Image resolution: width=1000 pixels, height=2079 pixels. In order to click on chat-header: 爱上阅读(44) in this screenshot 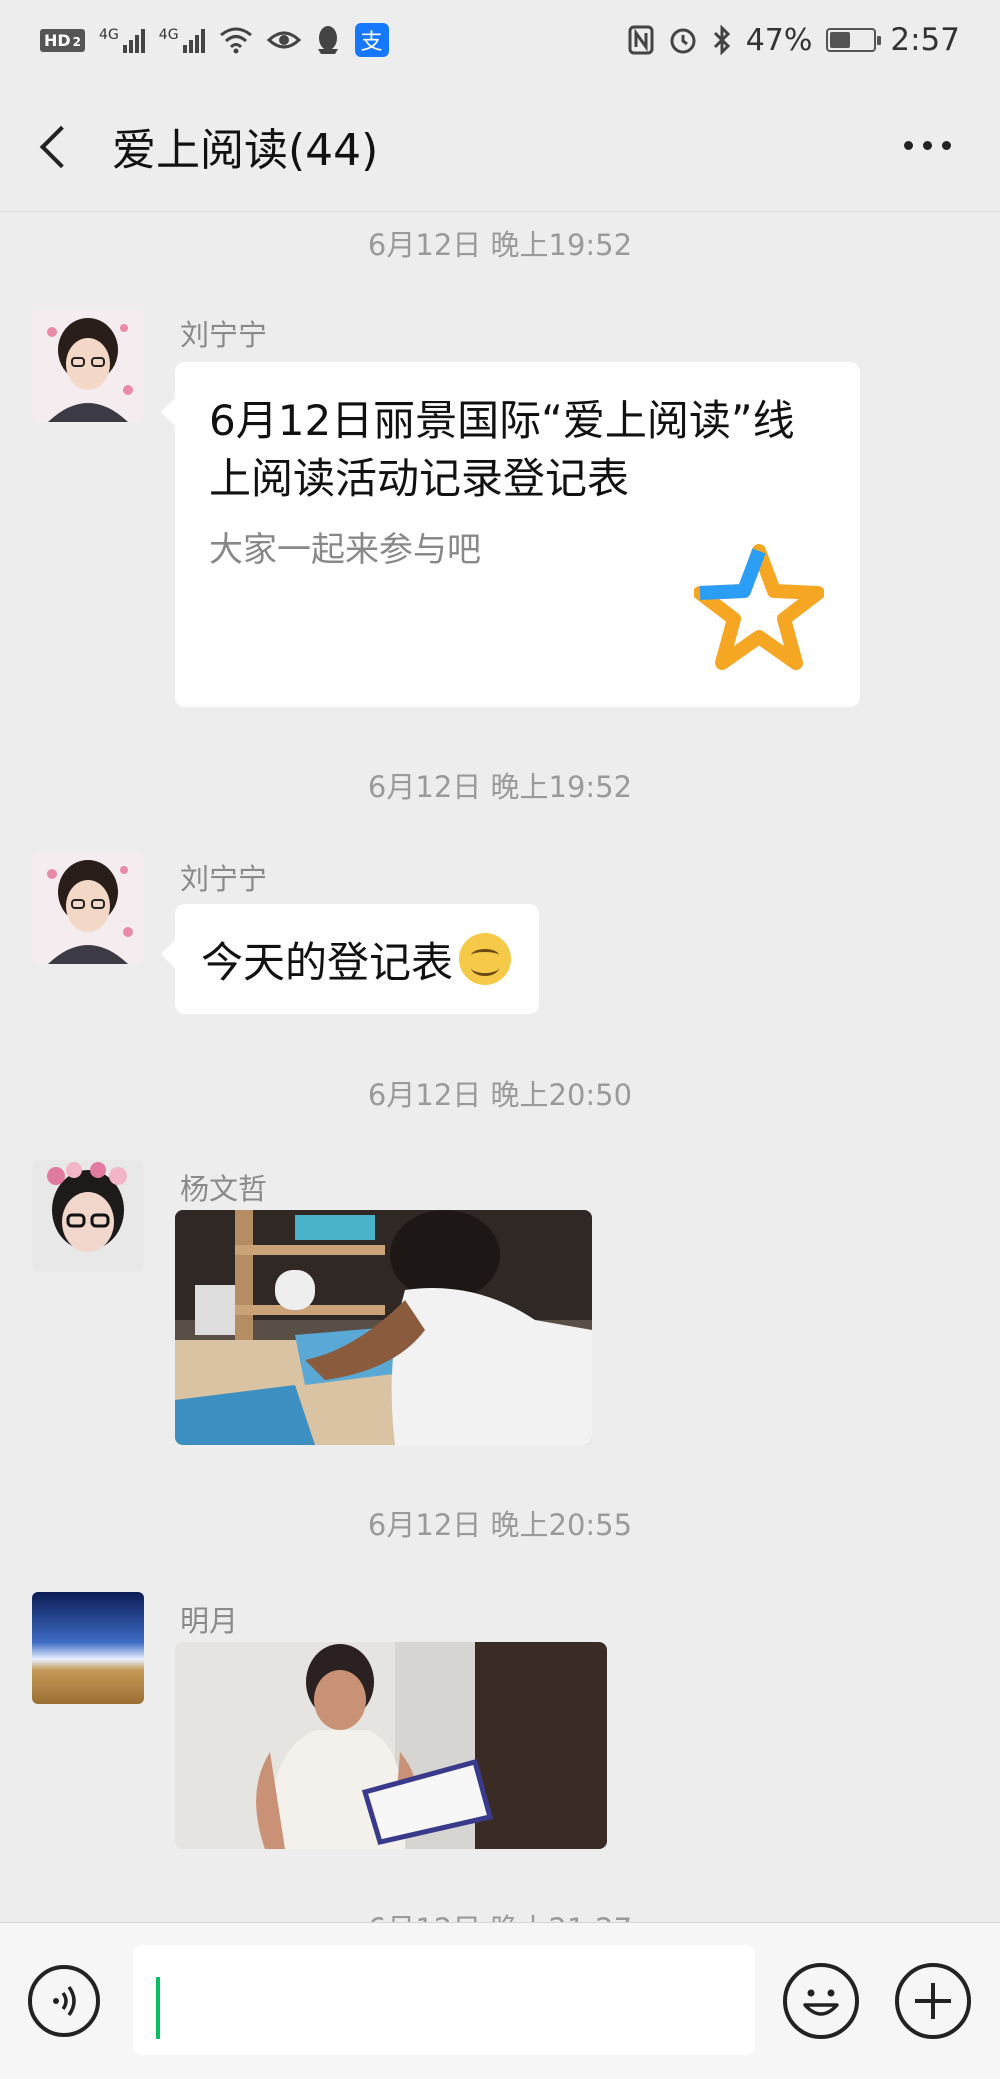, I will do `click(500, 146)`.